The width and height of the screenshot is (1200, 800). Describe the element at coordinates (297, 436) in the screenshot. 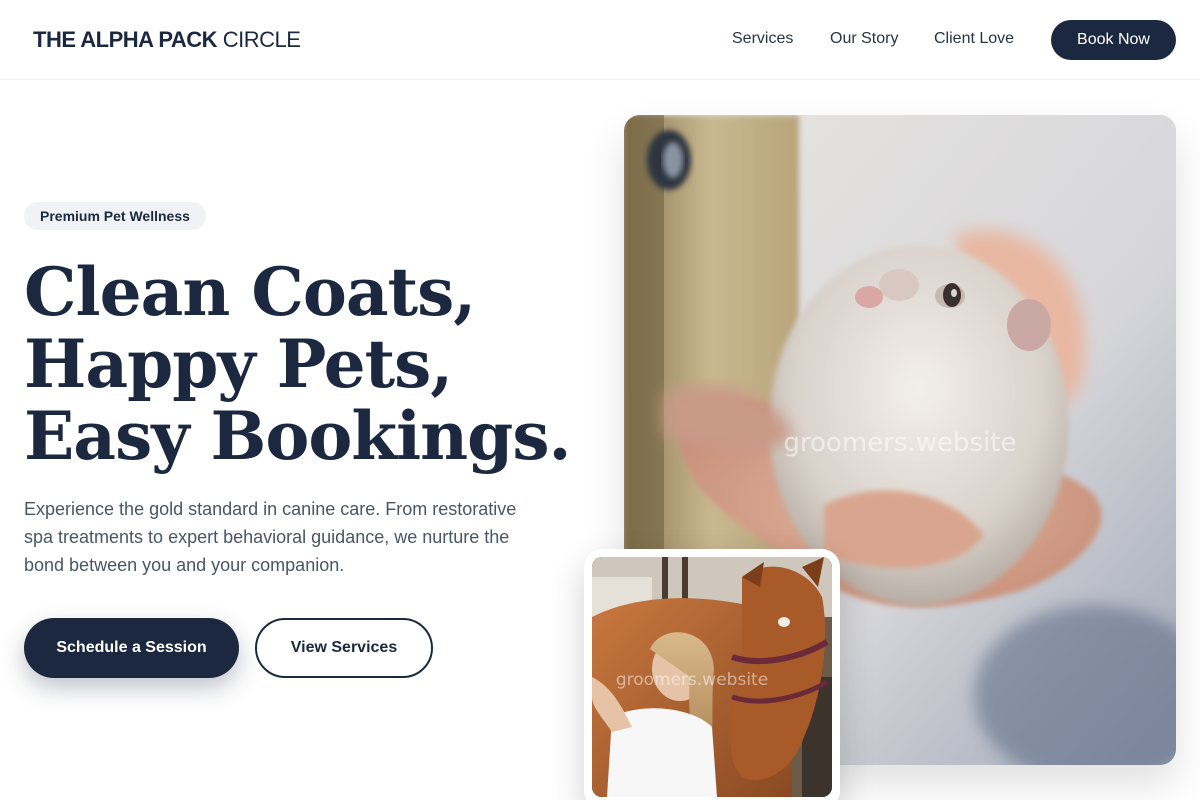

I see `headline-line-3: Easy Bookings.` at that location.